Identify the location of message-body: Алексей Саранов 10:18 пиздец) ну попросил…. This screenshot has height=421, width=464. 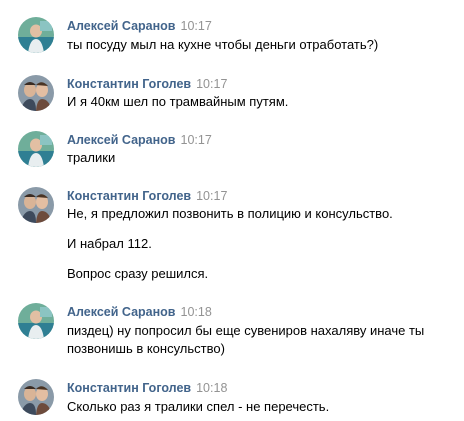
(265, 330).